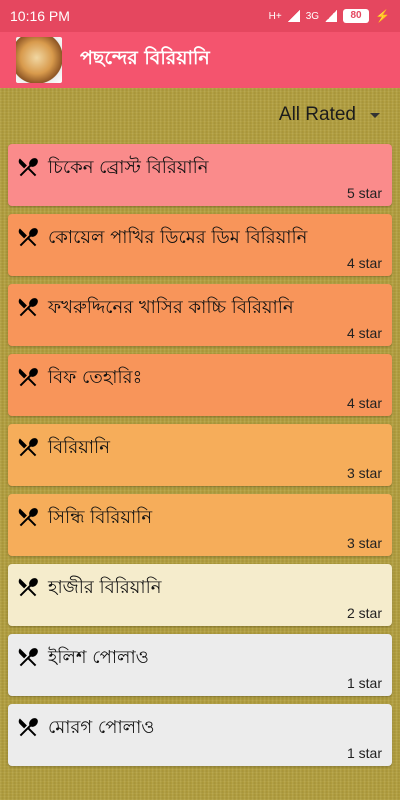 The height and width of the screenshot is (800, 400). I want to click on battery-icon: 80, so click(356, 16).